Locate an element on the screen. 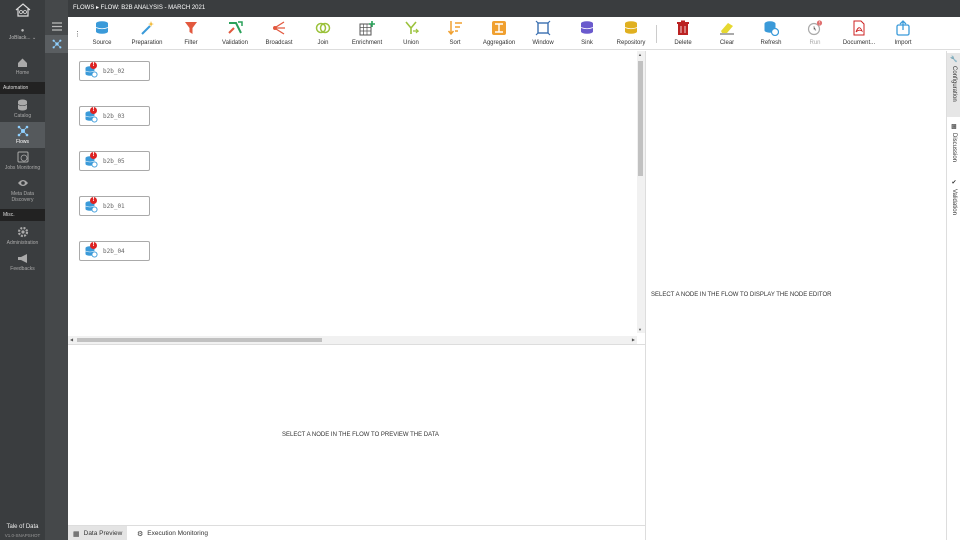 The height and width of the screenshot is (540, 960). aggregation-button: Aggregation is located at coordinates (499, 33).